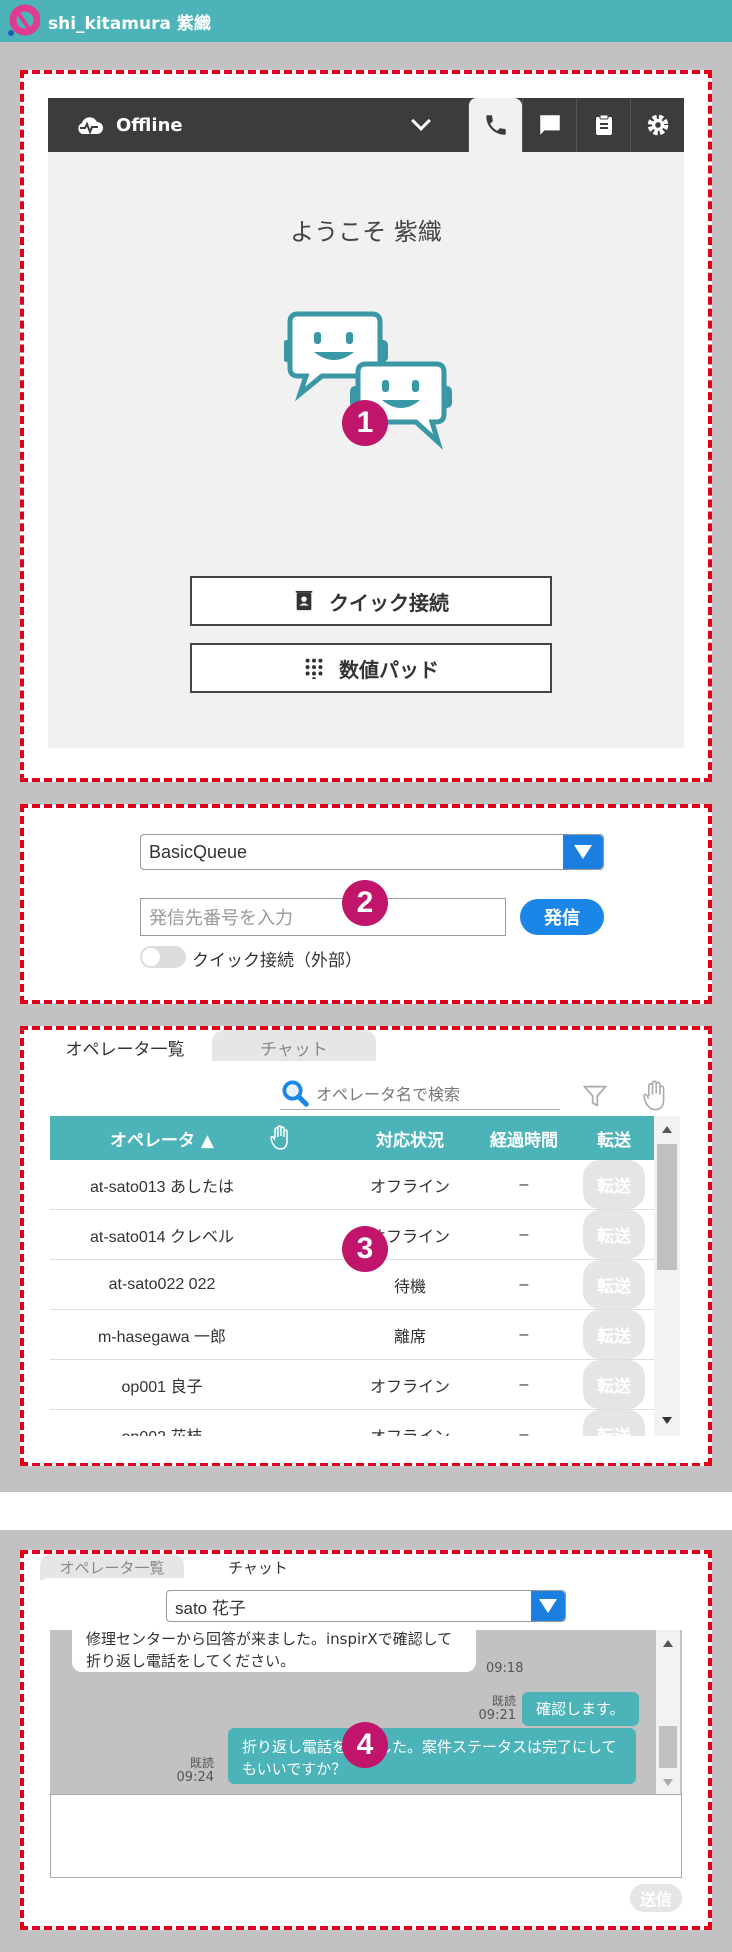  I want to click on message-outgoing: 確認します。, so click(580, 1709).